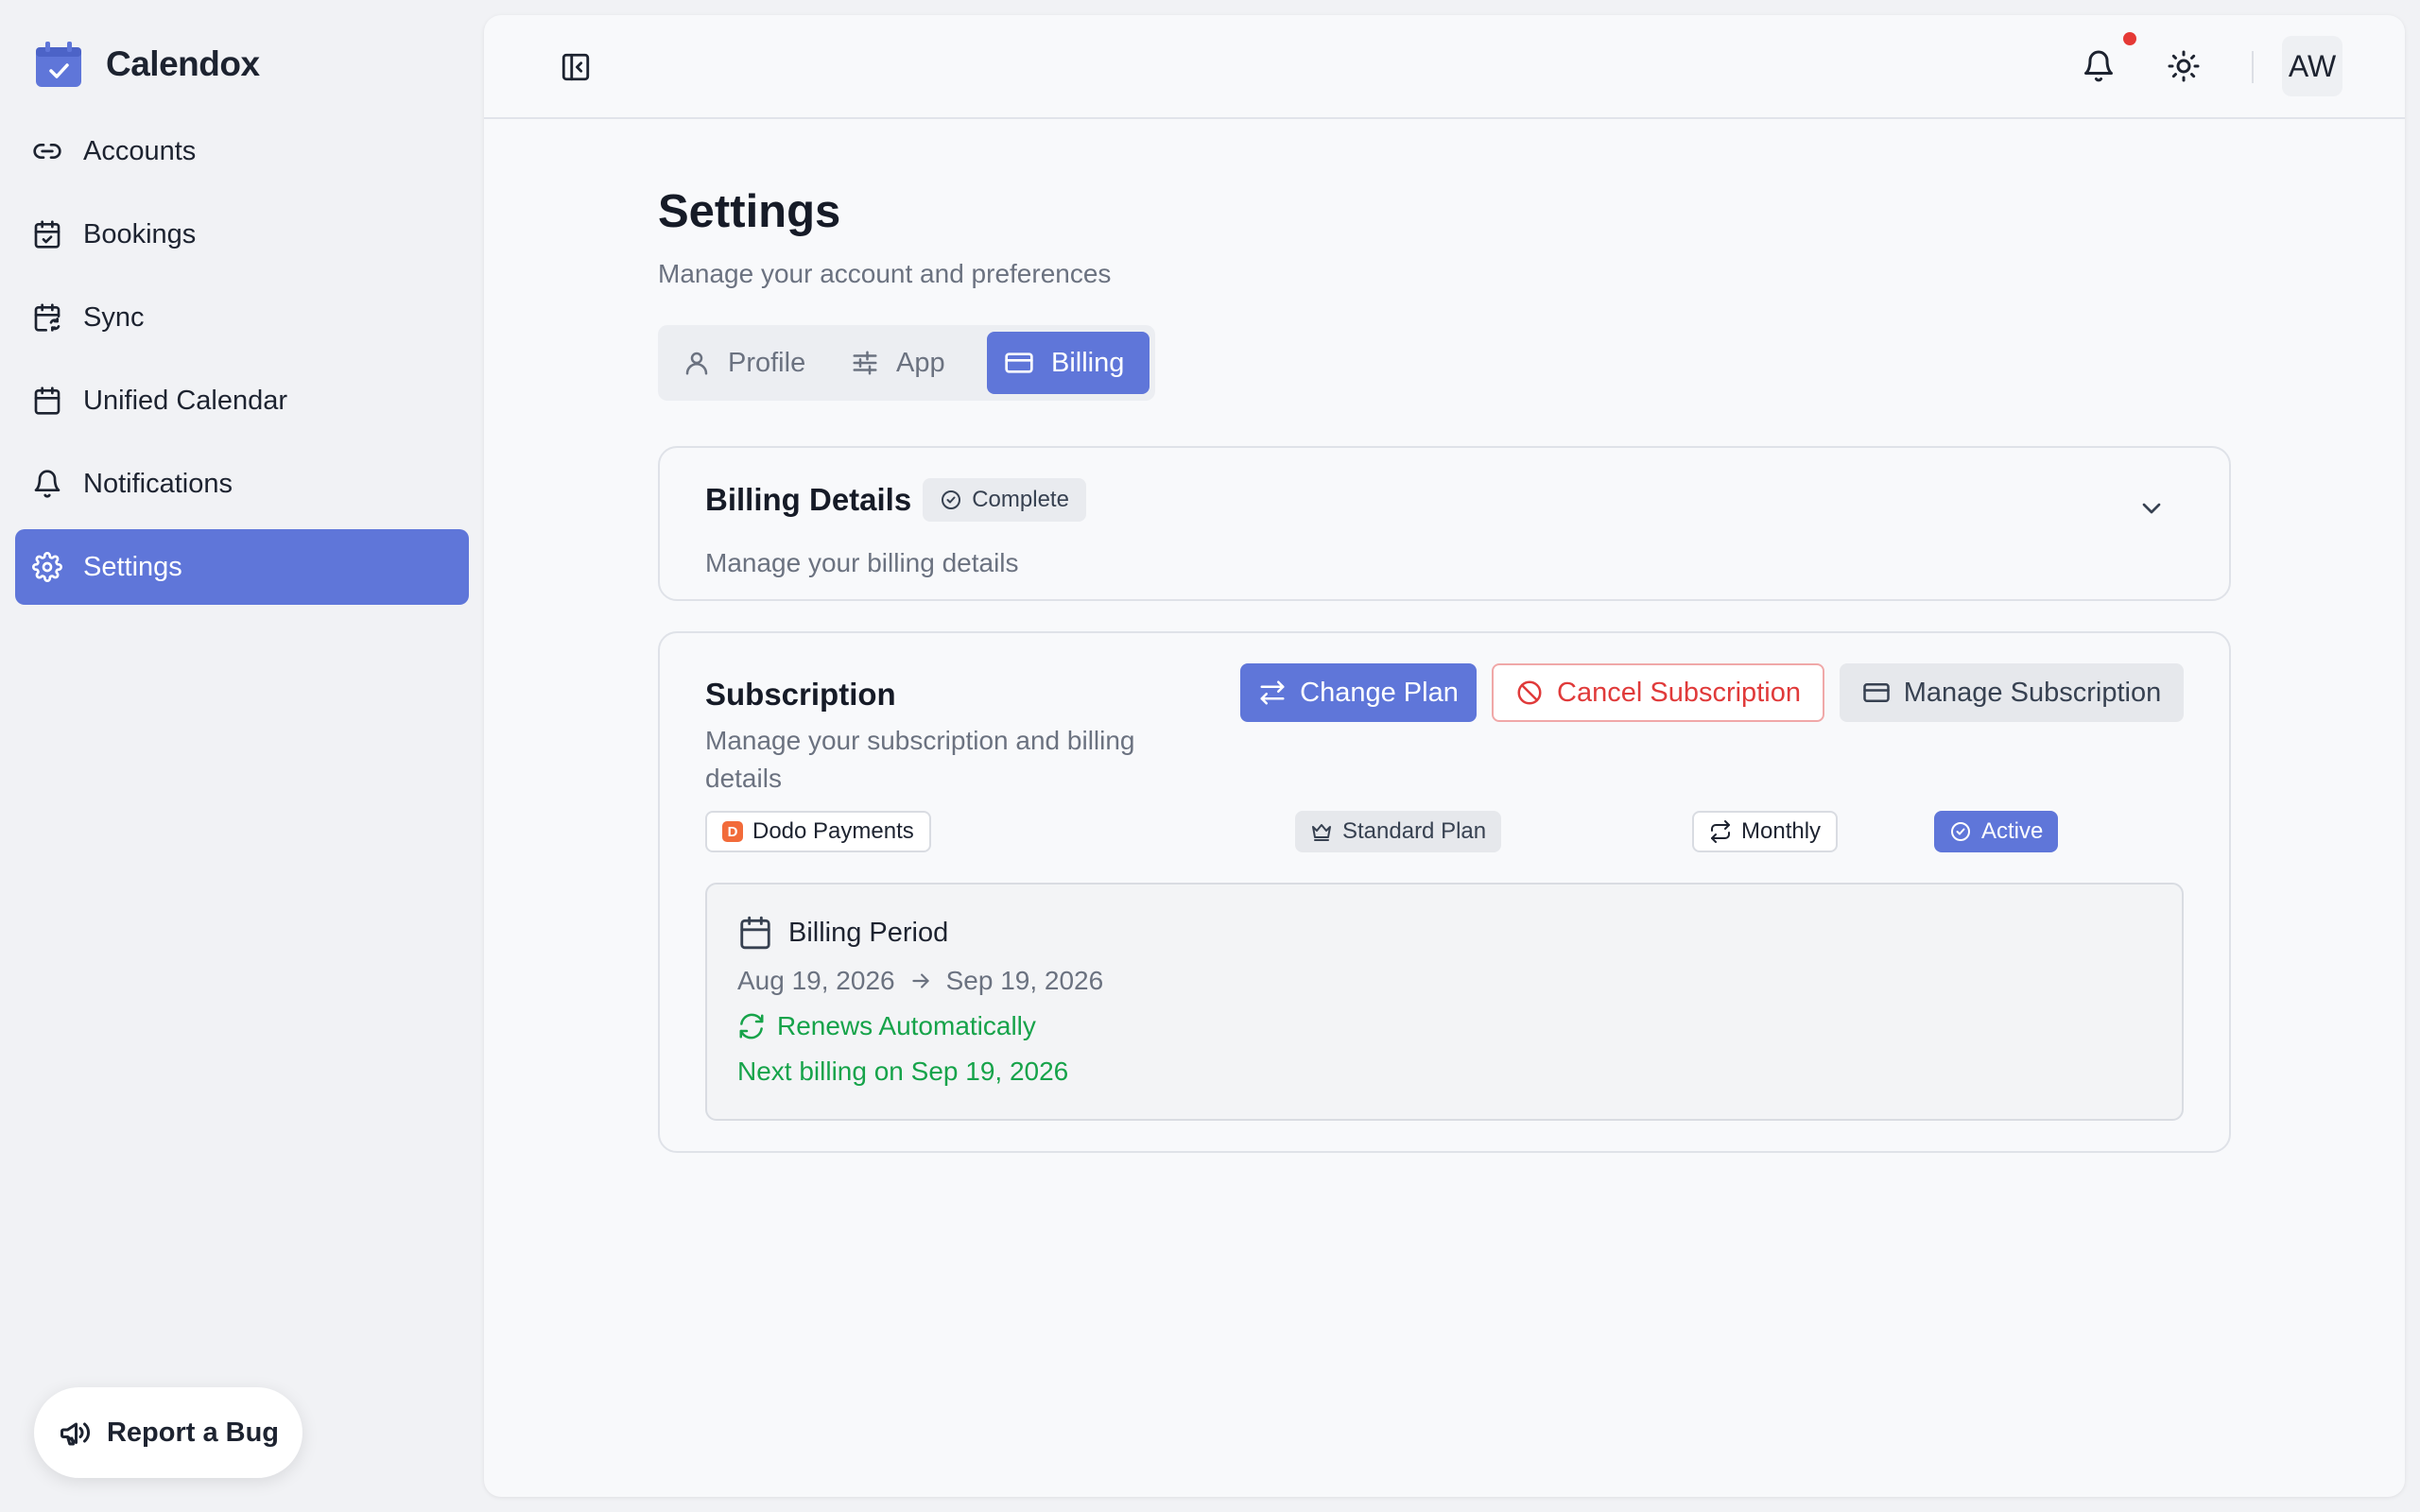  What do you see at coordinates (1379, 692) in the screenshot?
I see `button-label: Change Plan` at bounding box center [1379, 692].